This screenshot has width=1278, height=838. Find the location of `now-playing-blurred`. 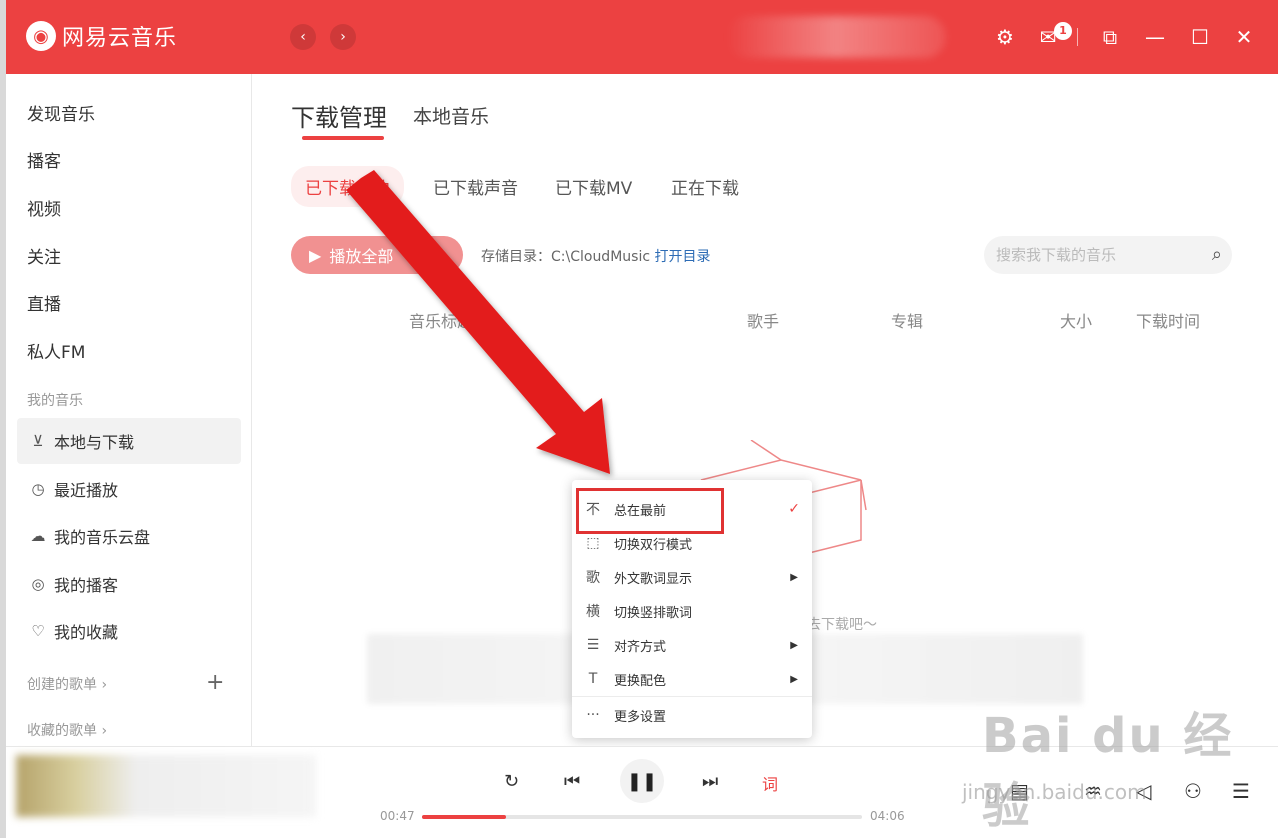

now-playing-blurred is located at coordinates (166, 786).